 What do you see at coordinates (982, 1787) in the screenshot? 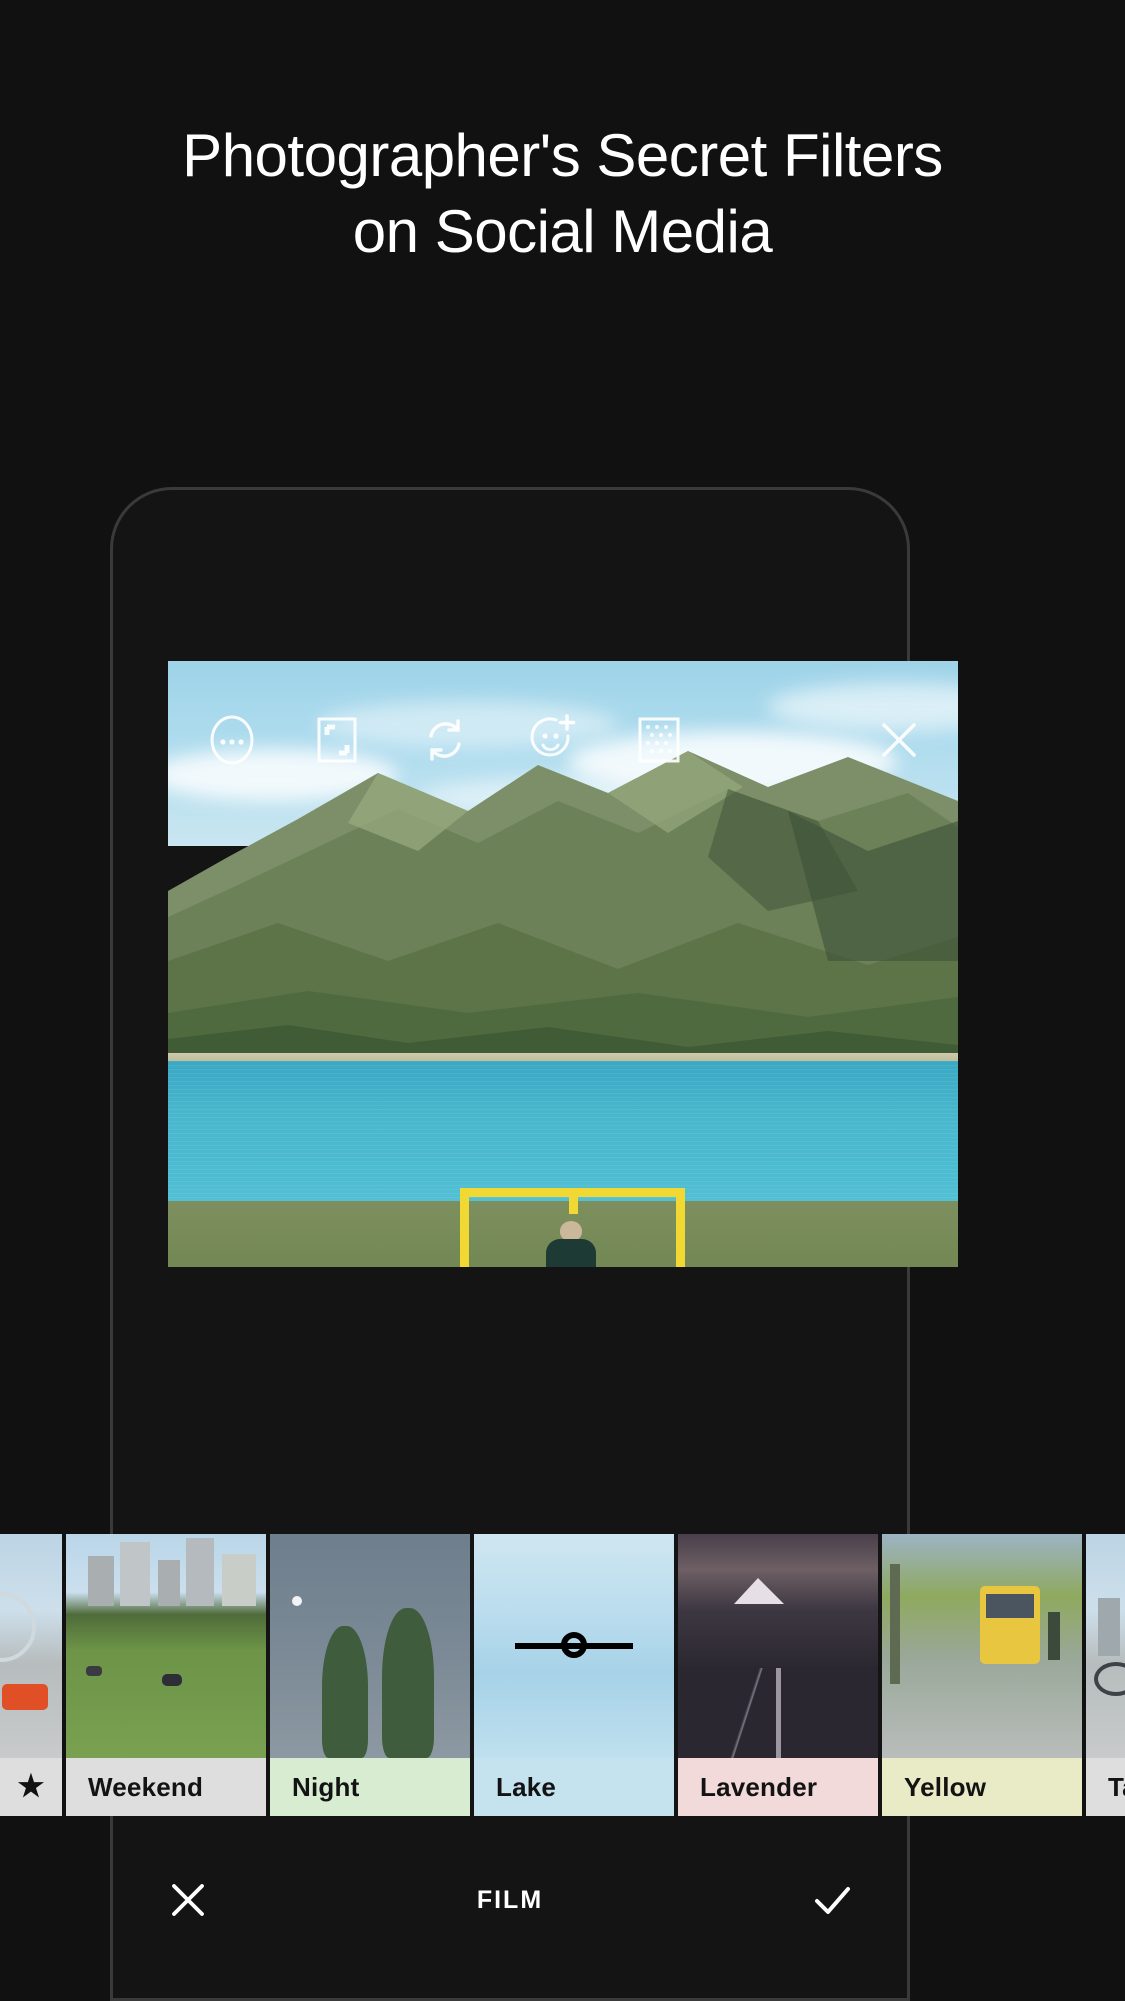
I see `filter-label: Yellow` at bounding box center [982, 1787].